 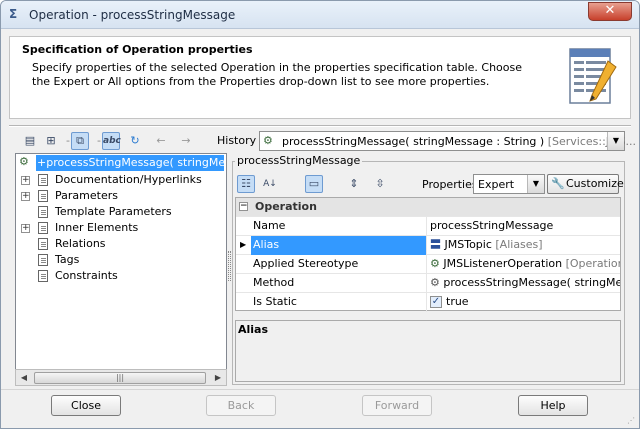 What do you see at coordinates (97, 227) in the screenshot?
I see `tree-item-label: Inner Elements` at bounding box center [97, 227].